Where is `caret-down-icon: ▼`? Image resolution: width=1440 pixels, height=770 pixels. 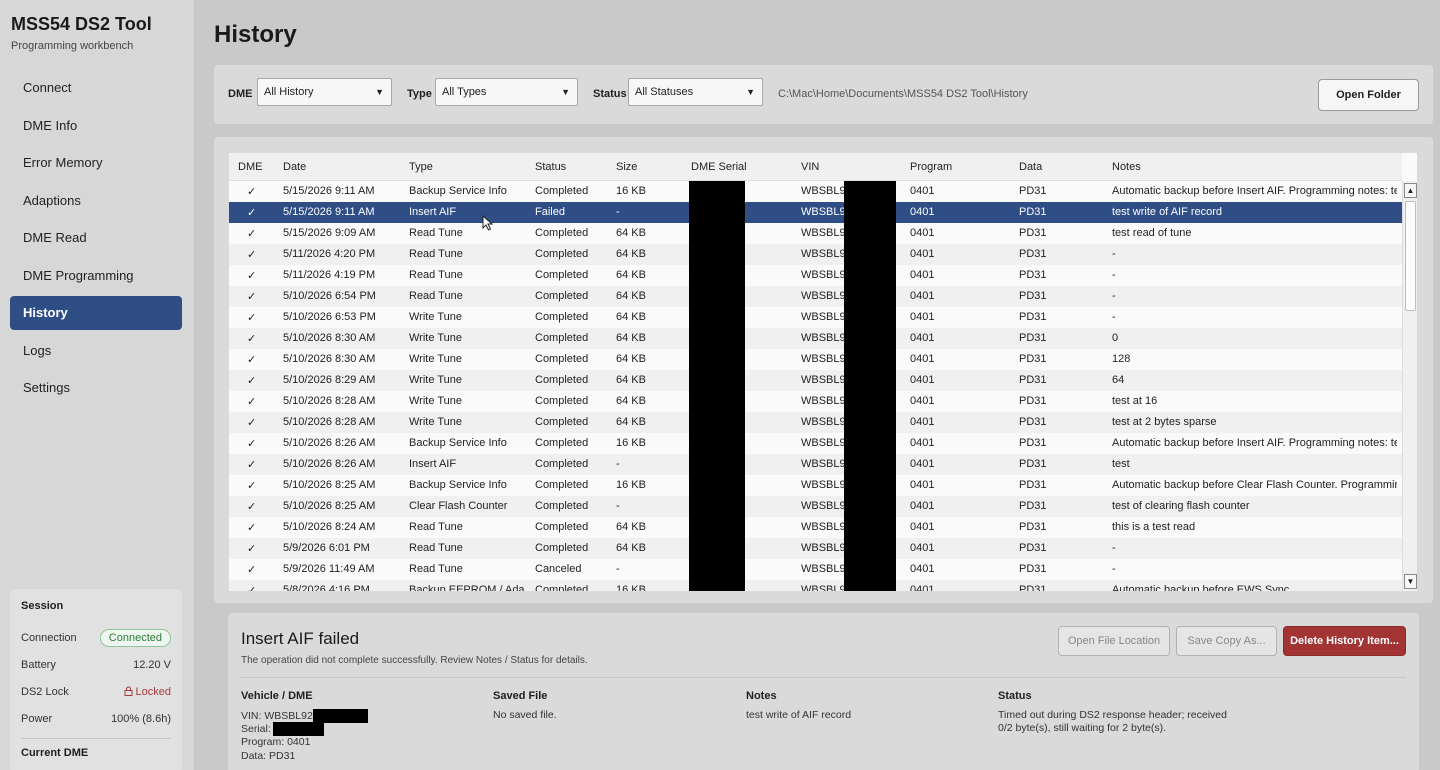 caret-down-icon: ▼ is located at coordinates (750, 92).